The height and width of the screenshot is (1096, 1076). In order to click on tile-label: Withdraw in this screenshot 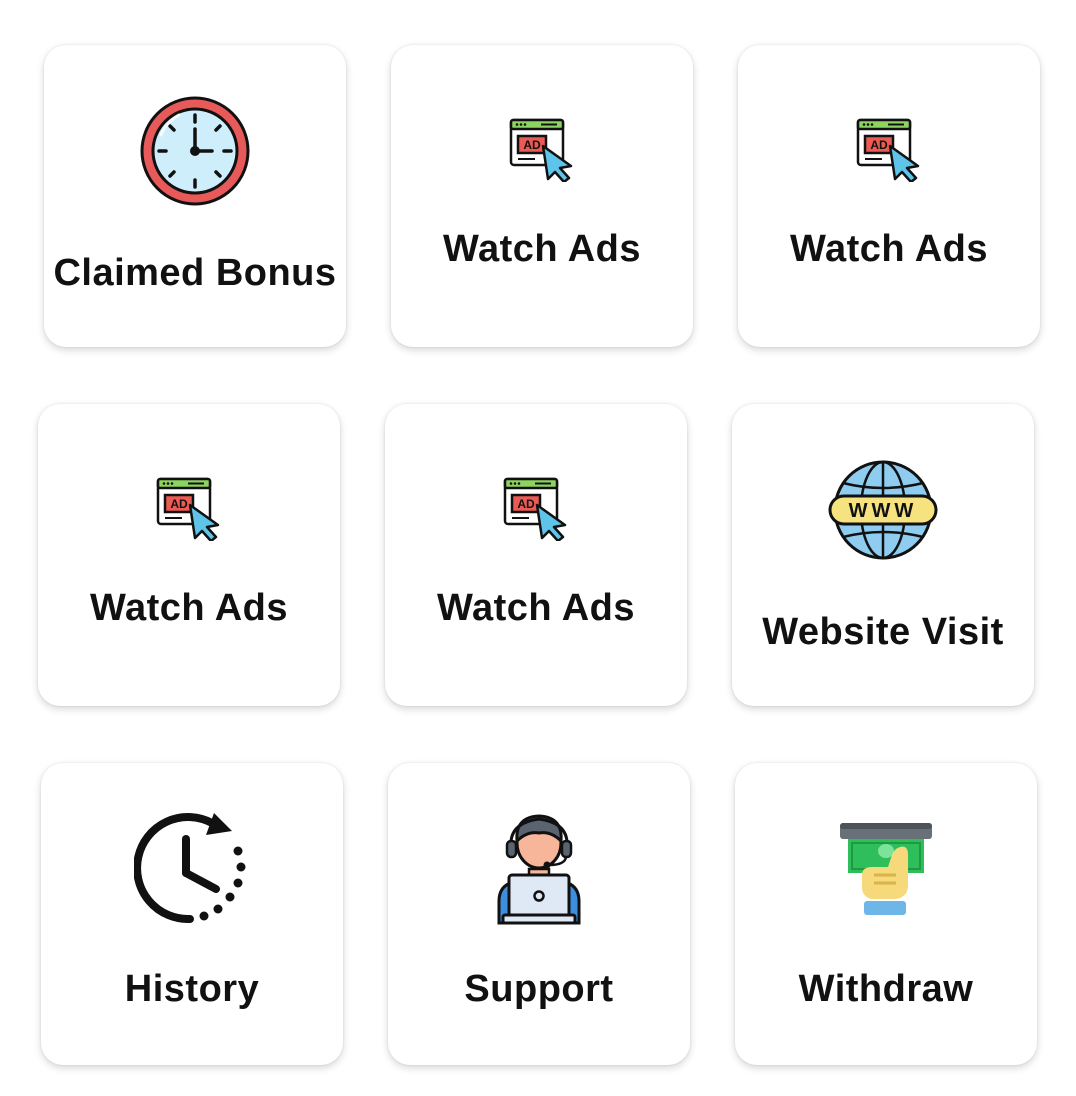, I will do `click(886, 989)`.